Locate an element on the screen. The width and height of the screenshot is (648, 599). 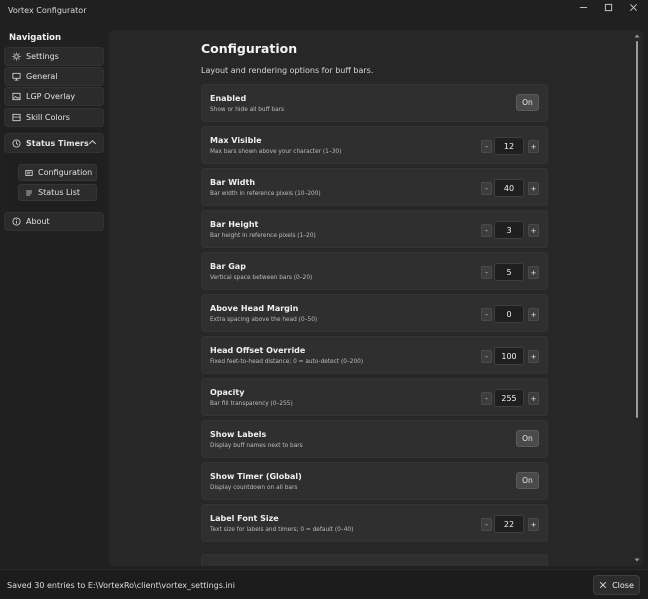
opacity-stepper: - 255 + is located at coordinates (510, 398).